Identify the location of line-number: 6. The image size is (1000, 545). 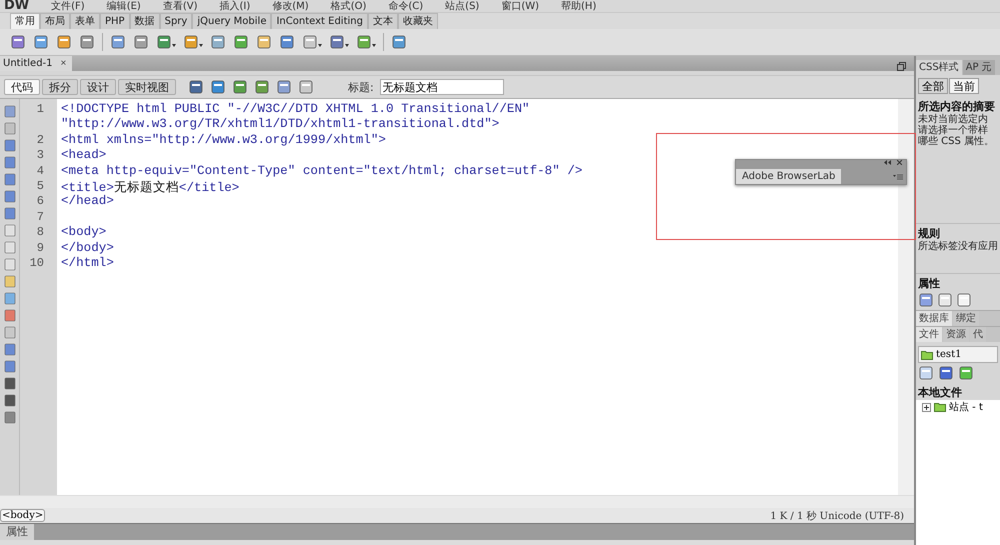
(40, 201).